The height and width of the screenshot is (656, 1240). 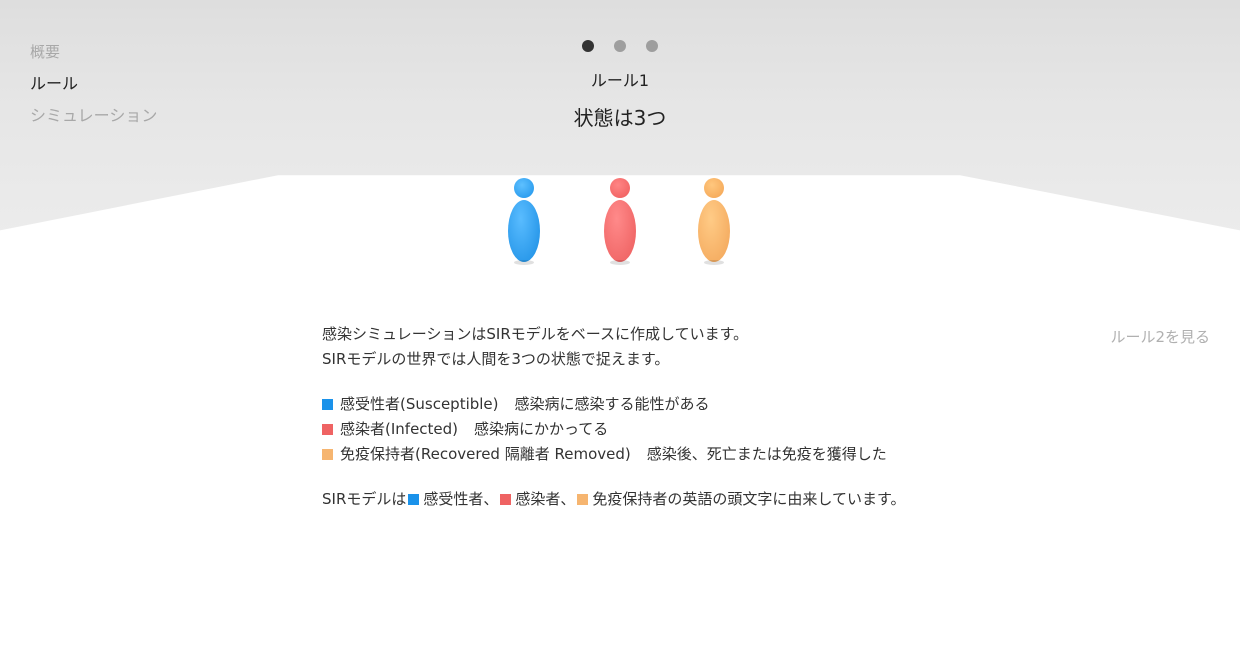 What do you see at coordinates (419, 404) in the screenshot?
I see `legend-term: 感受性者(Susceptible)` at bounding box center [419, 404].